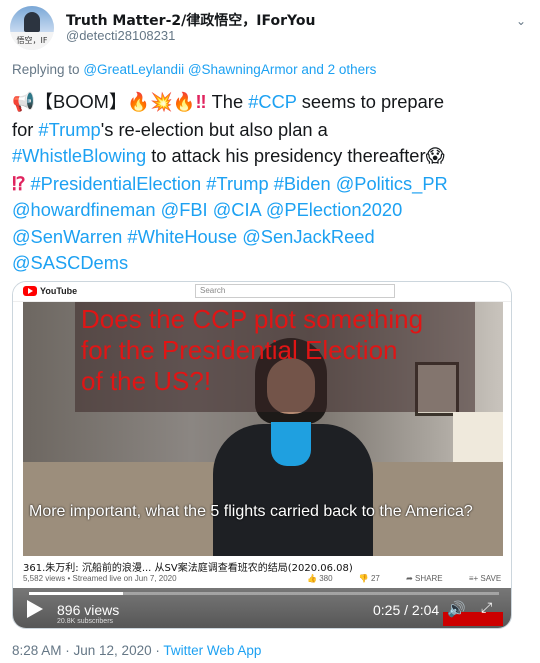  Describe the element at coordinates (267, 210) in the screenshot. I see `tags-line-2: @howardfineman @FBI @CIA @PElection2020` at that location.